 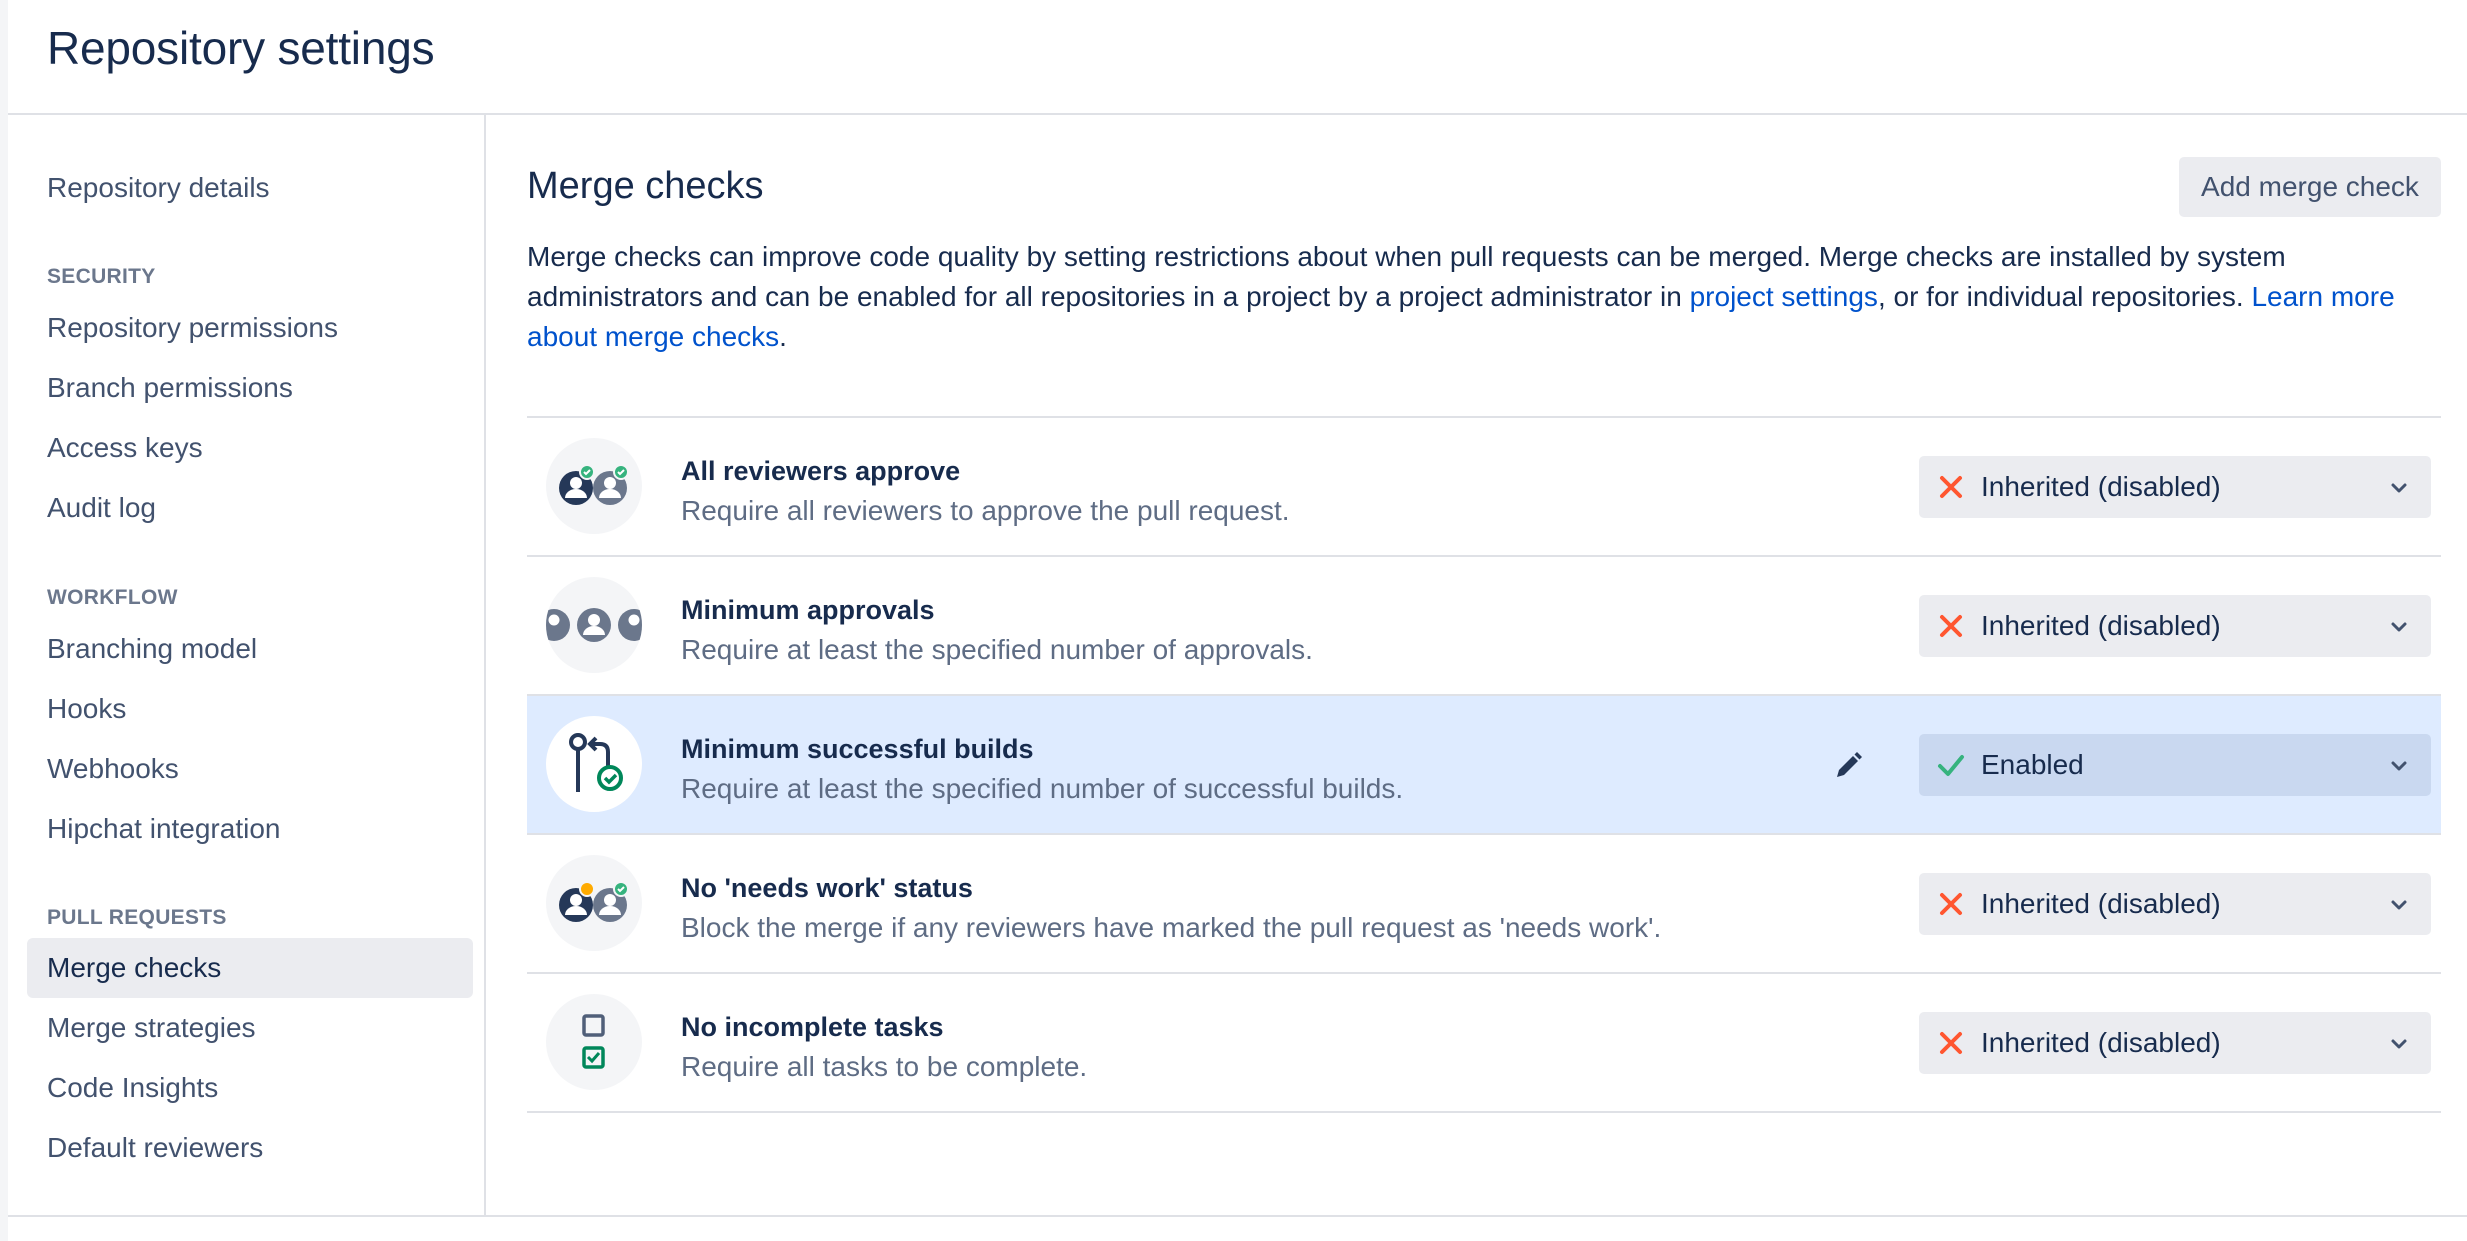 I want to click on sidebar-item-hooks: Hooks, so click(x=250, y=709).